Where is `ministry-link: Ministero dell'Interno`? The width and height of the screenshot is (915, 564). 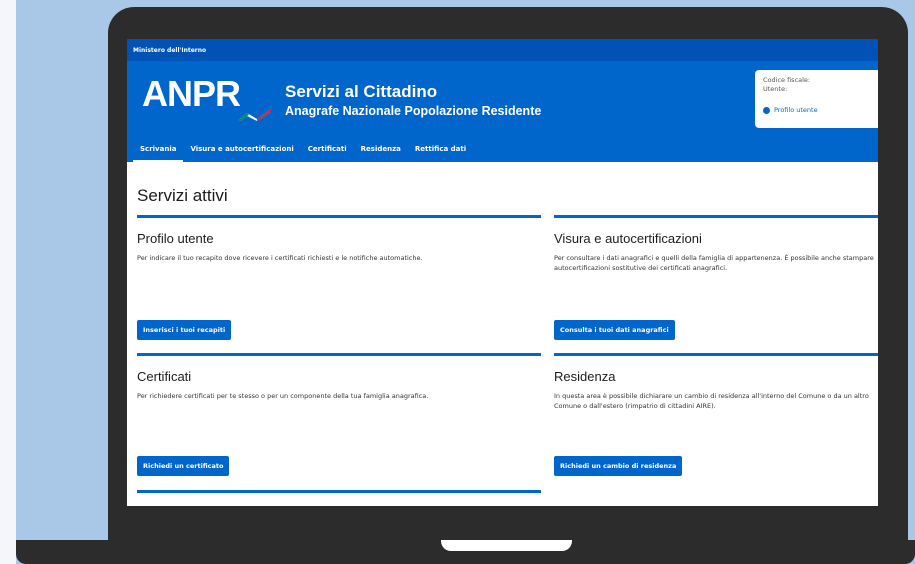
ministry-link: Ministero dell'Interno is located at coordinates (169, 50).